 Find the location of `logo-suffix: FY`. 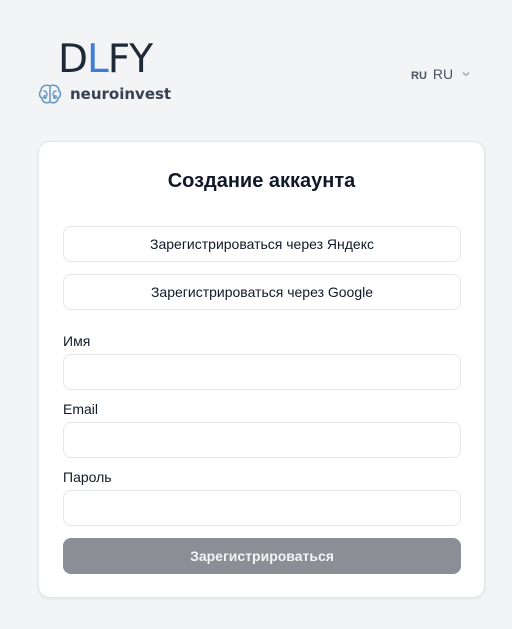

logo-suffix: FY is located at coordinates (130, 59).